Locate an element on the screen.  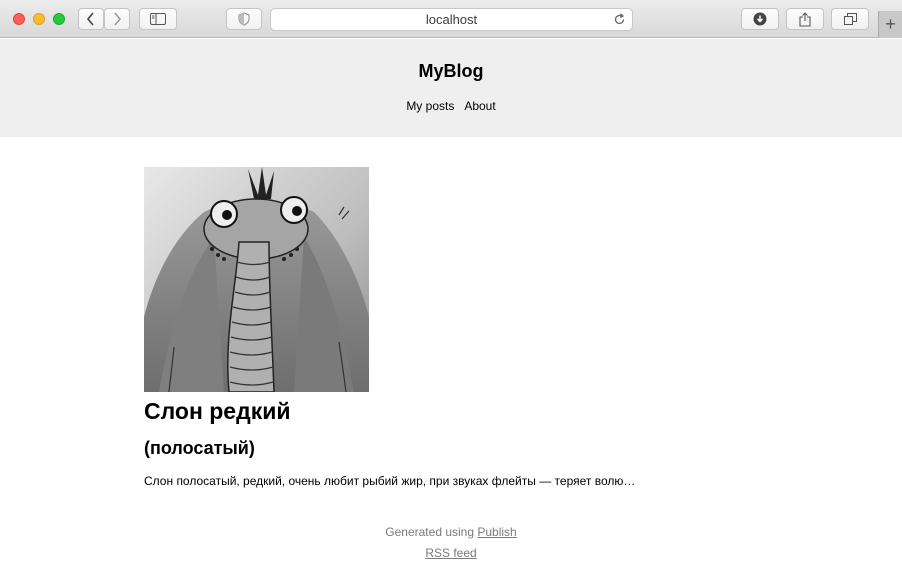
site-nav: My posts About is located at coordinates (451, 106).